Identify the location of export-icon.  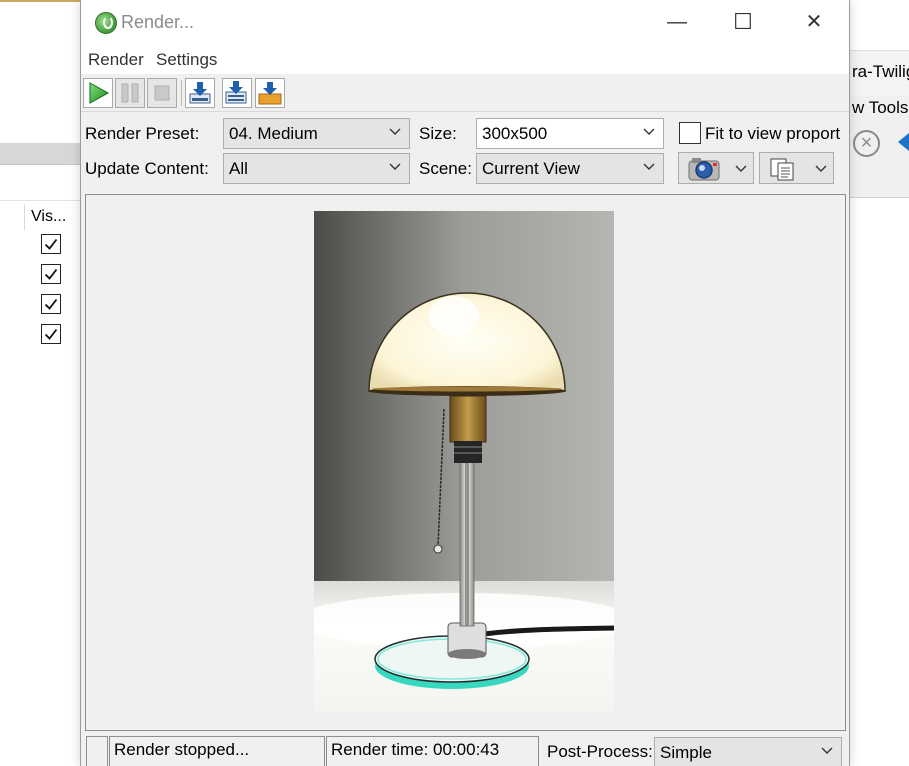
(270, 93).